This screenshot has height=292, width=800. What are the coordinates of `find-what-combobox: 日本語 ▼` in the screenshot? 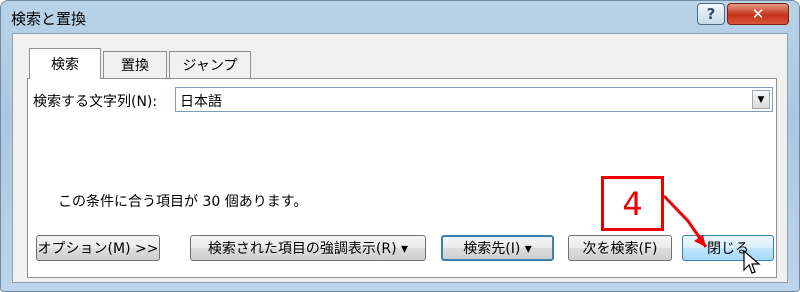 It's located at (474, 99).